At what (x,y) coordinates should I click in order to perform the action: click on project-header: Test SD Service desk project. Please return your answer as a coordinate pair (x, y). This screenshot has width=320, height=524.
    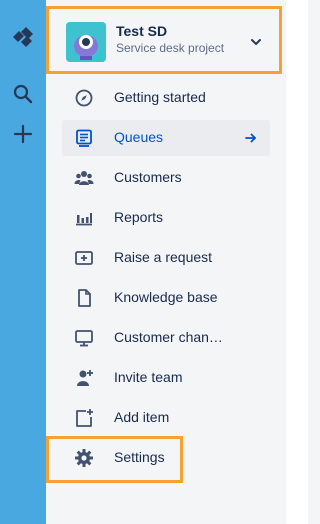
    Looking at the image, I should click on (164, 40).